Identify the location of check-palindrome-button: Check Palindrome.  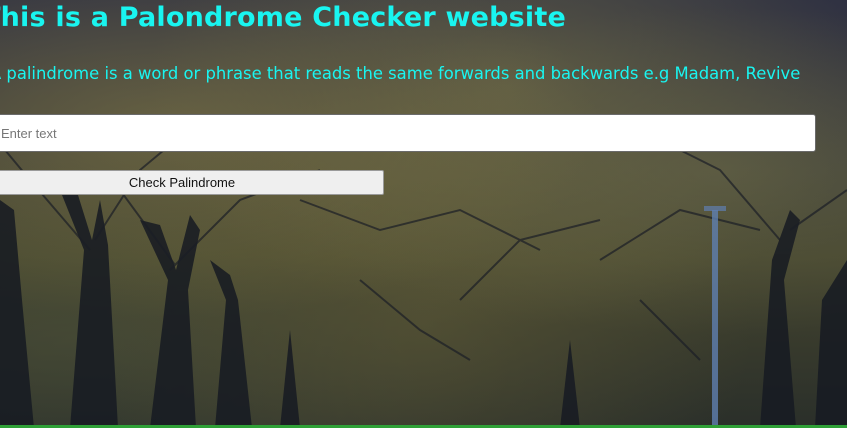
(192, 182).